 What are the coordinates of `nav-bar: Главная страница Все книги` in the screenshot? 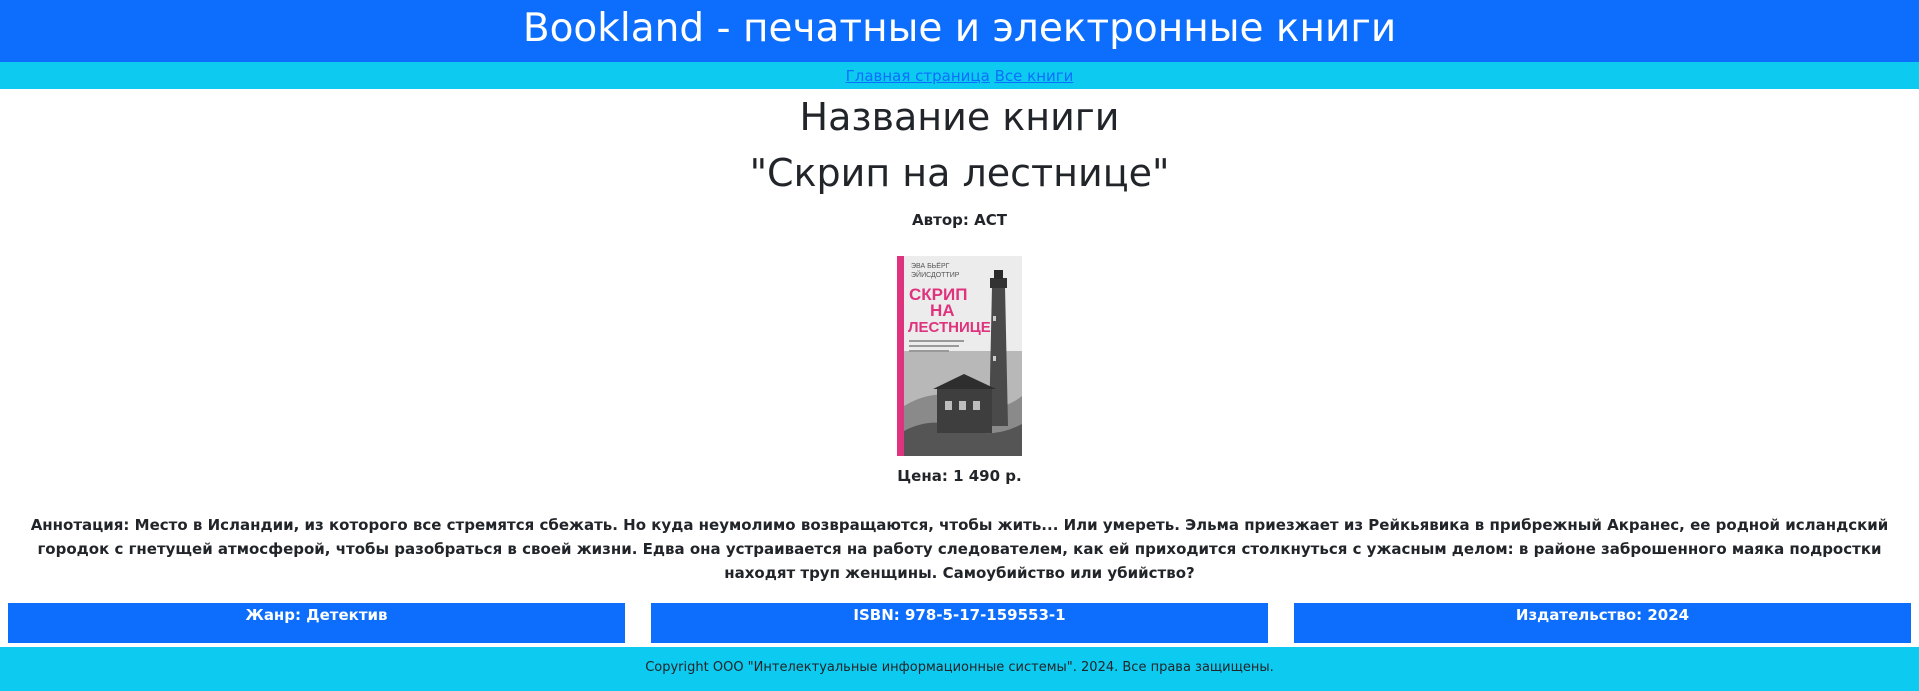 It's located at (959, 75).